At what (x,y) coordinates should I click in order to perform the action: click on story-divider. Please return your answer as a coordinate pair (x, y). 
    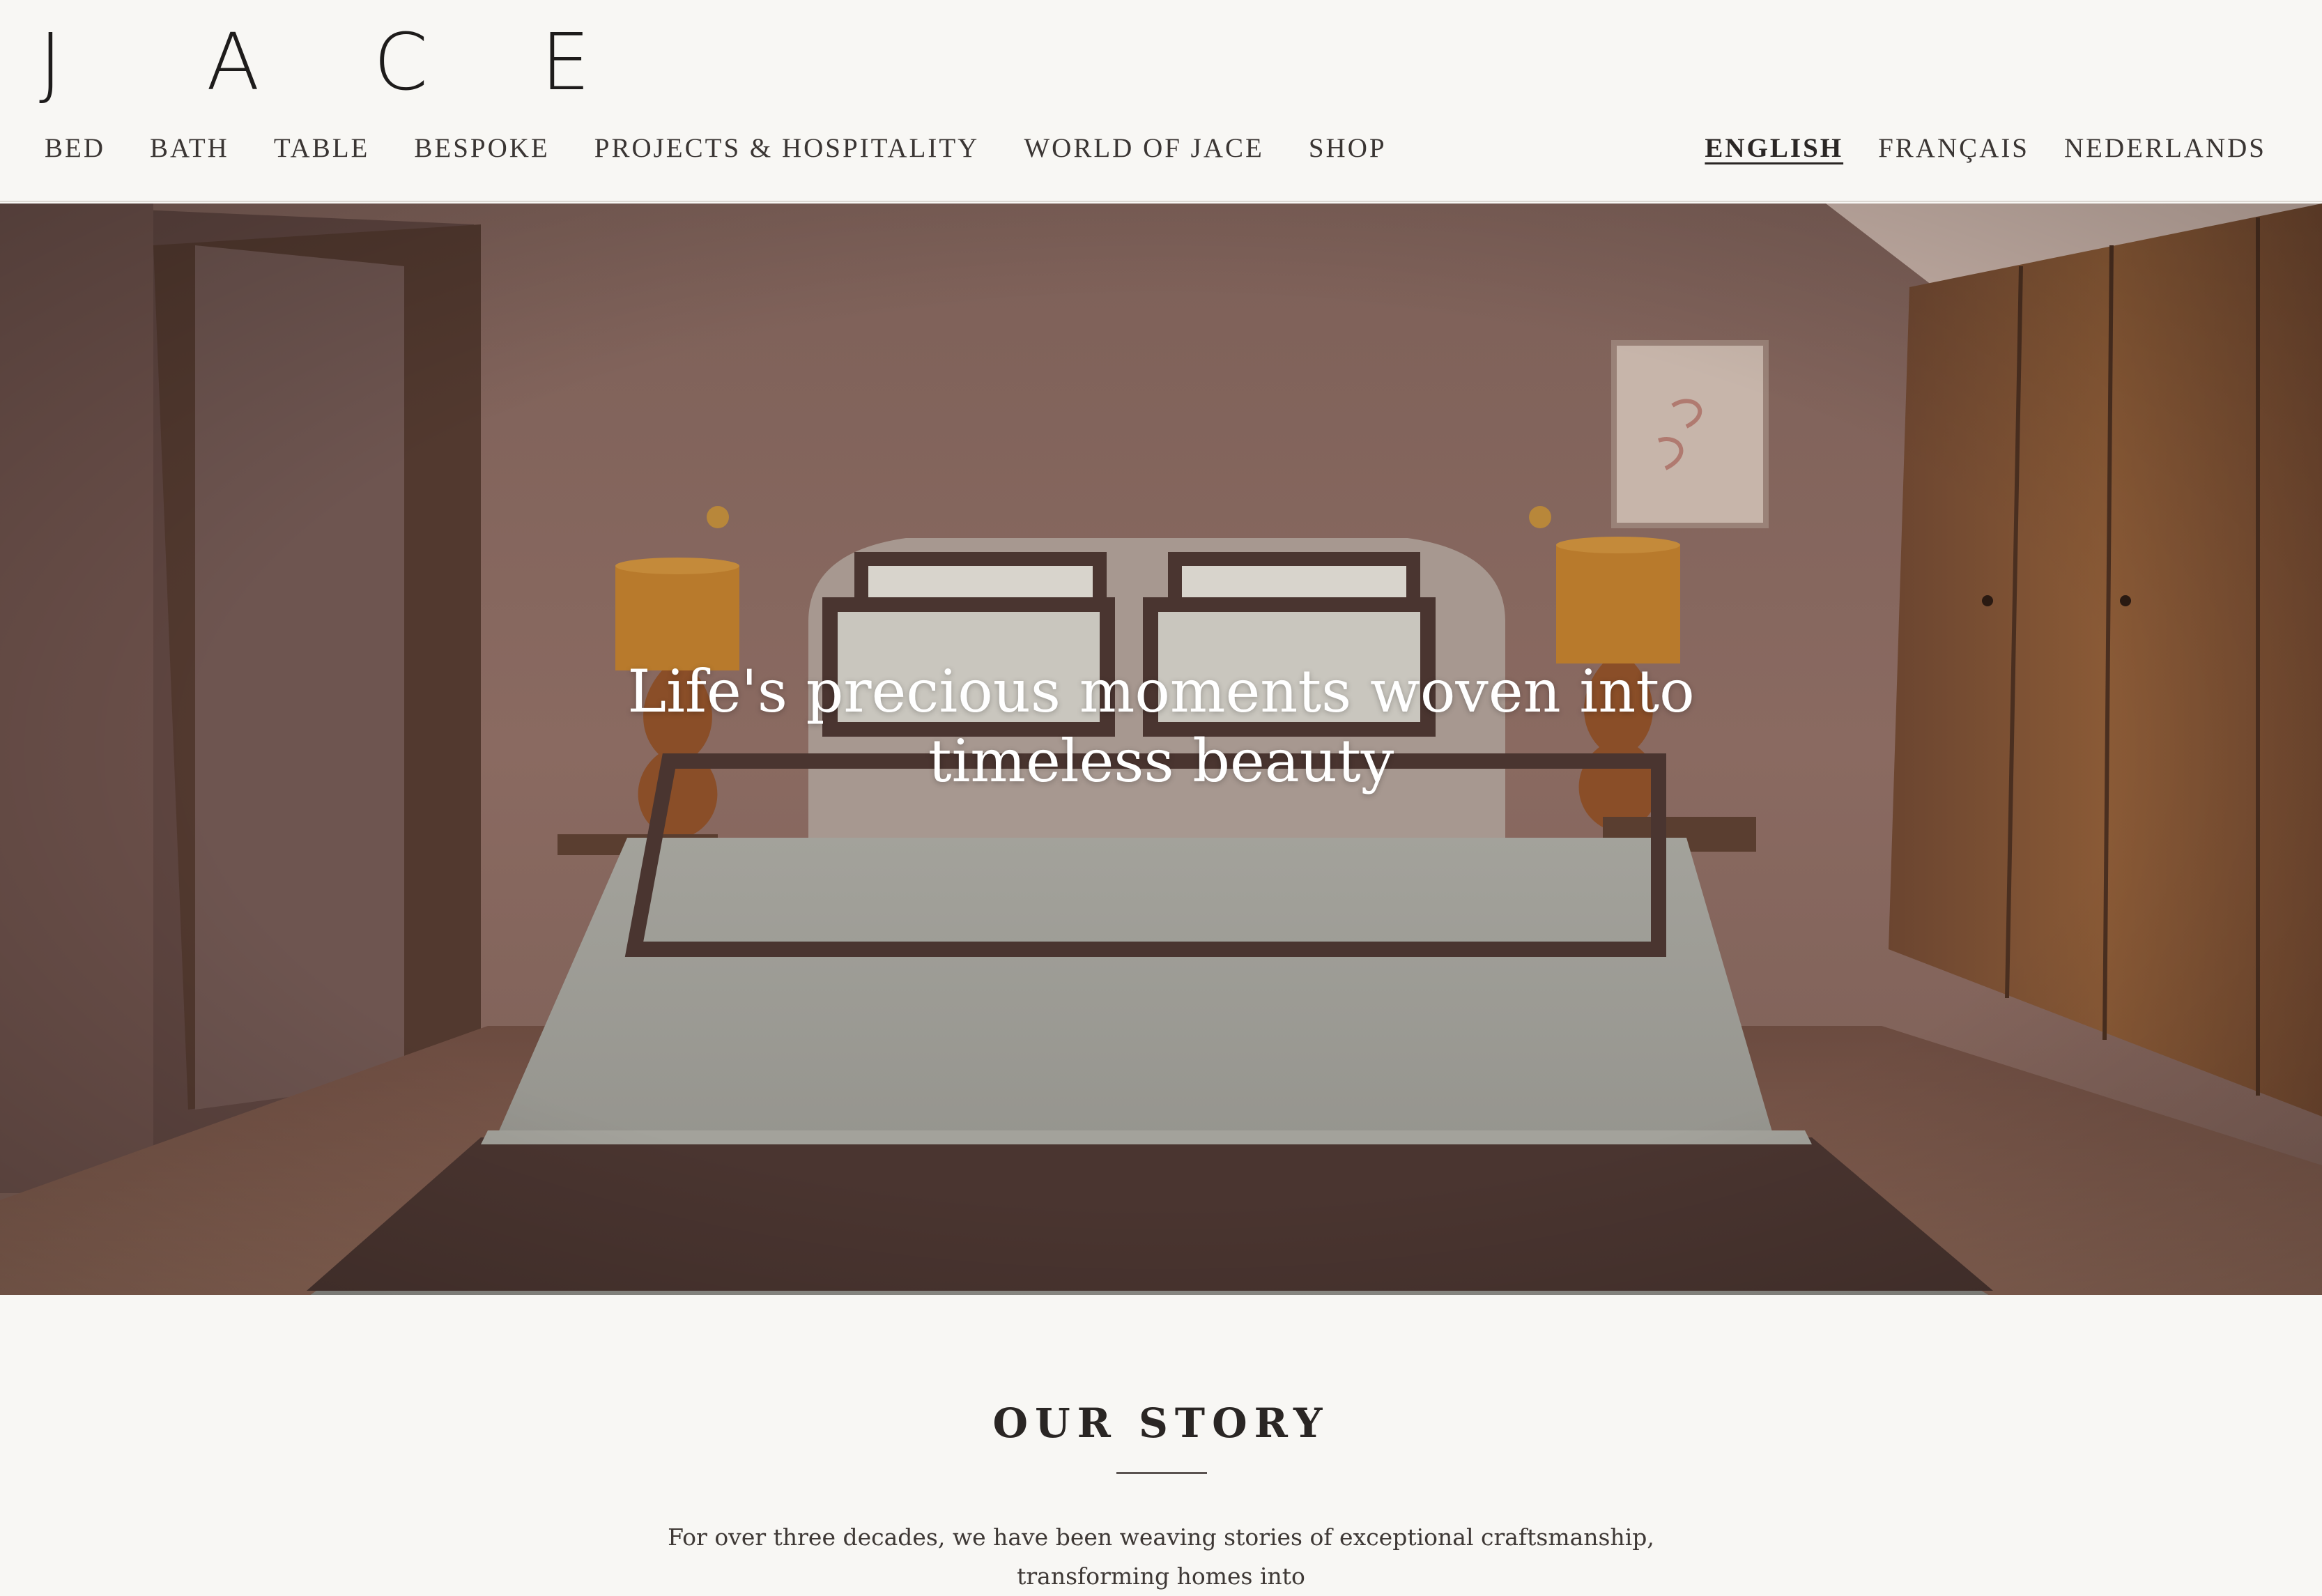
    Looking at the image, I should click on (1161, 1473).